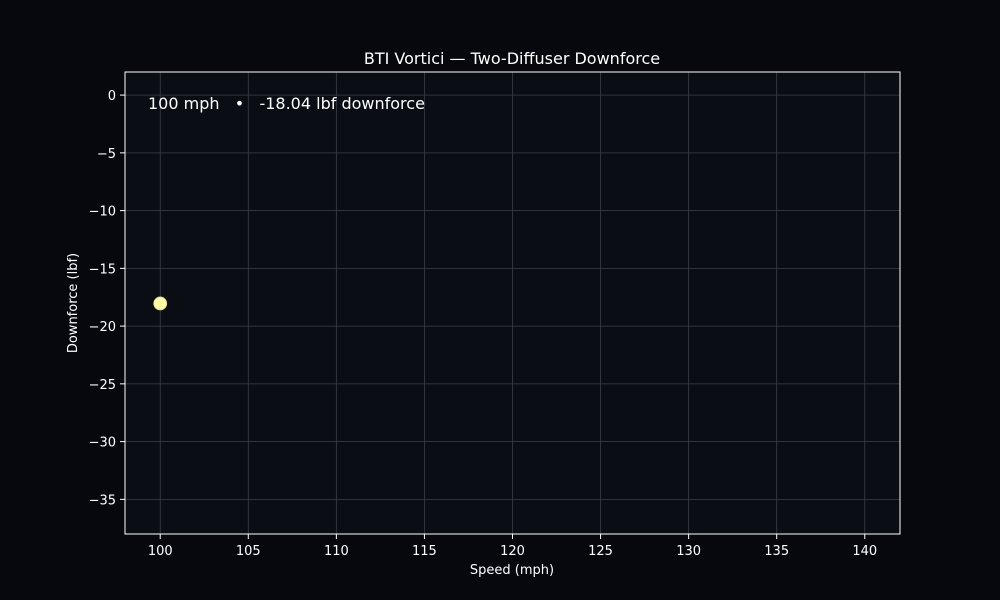  Describe the element at coordinates (688, 551) in the screenshot. I see `x-tick-label: 130` at that location.